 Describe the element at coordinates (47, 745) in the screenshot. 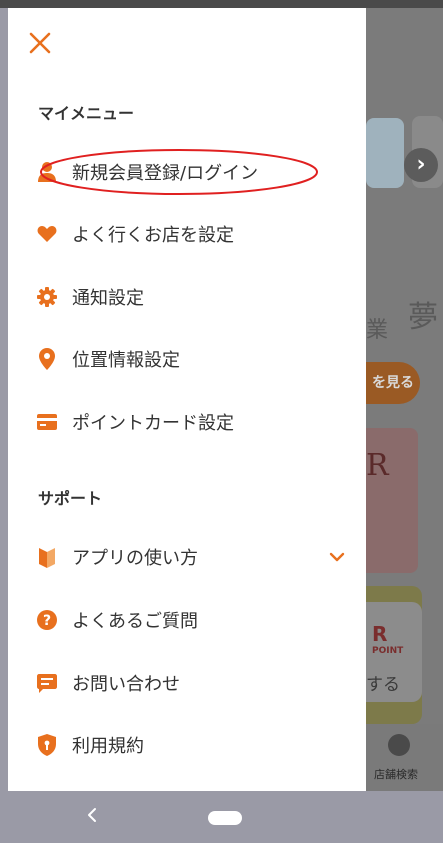

I see `shield-icon` at that location.